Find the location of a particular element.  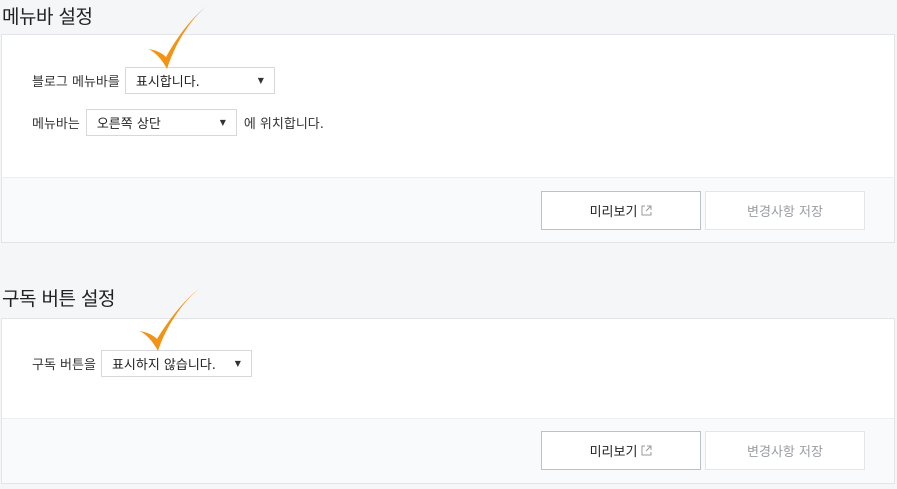

subscribe-save-button: 변경사항 저장 is located at coordinates (785, 450).